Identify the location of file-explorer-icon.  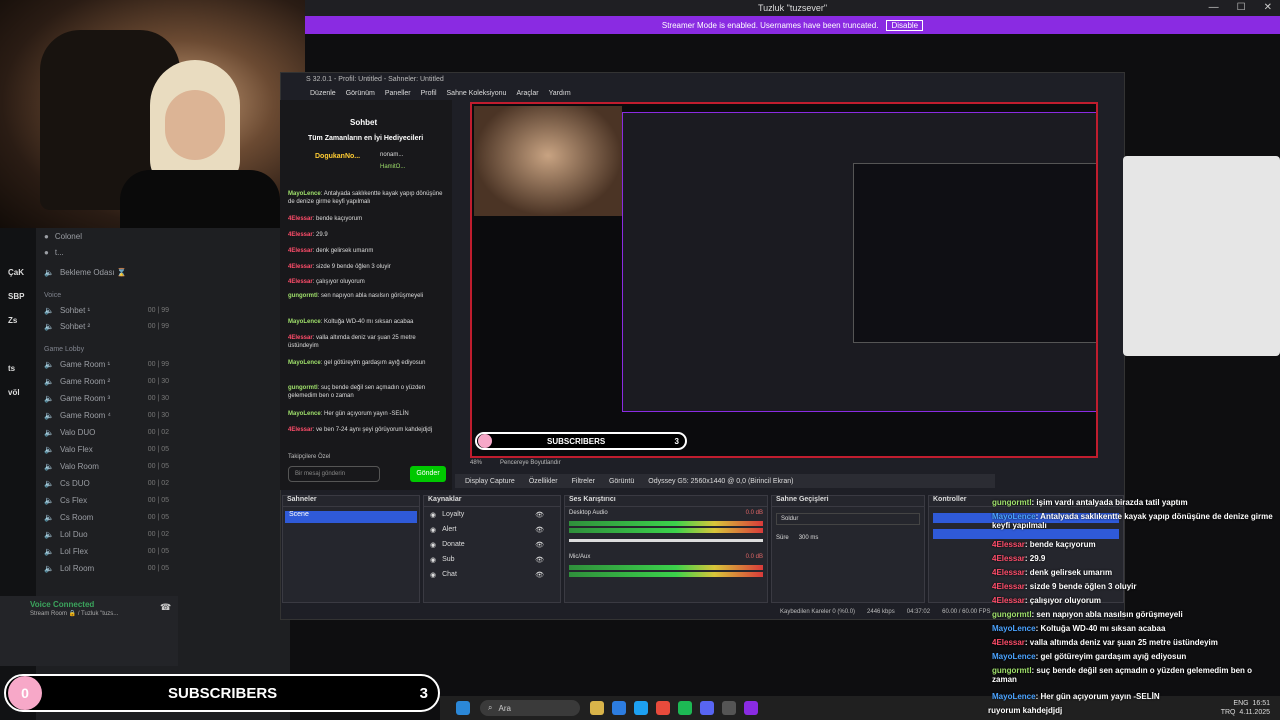
(597, 708).